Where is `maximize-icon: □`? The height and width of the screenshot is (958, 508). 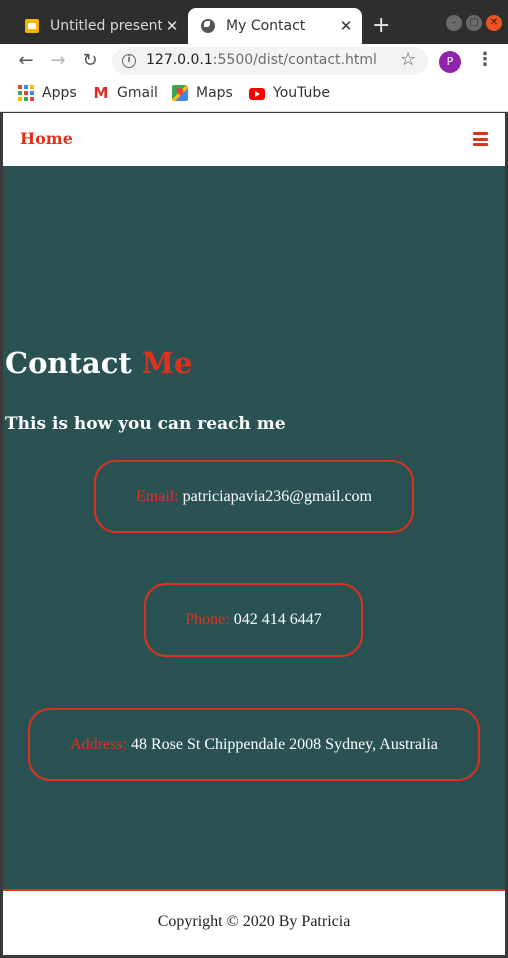 maximize-icon: □ is located at coordinates (474, 23).